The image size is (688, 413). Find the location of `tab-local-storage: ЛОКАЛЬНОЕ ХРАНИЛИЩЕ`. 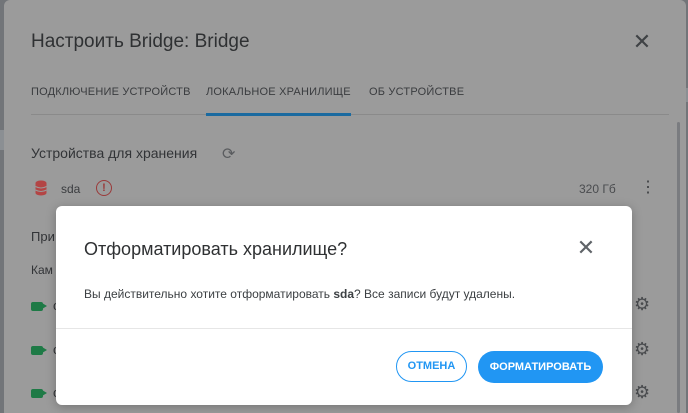

tab-local-storage: ЛОКАЛЬНОЕ ХРАНИЛИЩЕ is located at coordinates (278, 101).